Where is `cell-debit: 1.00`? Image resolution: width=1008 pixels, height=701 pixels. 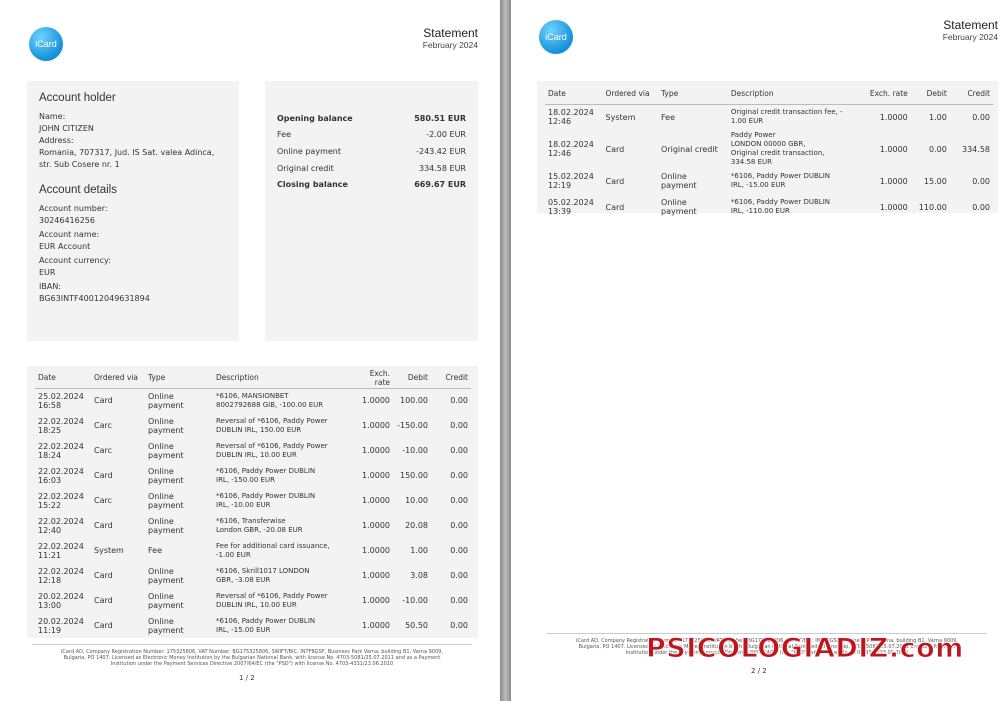
cell-debit: 1.00 is located at coordinates (419, 550).